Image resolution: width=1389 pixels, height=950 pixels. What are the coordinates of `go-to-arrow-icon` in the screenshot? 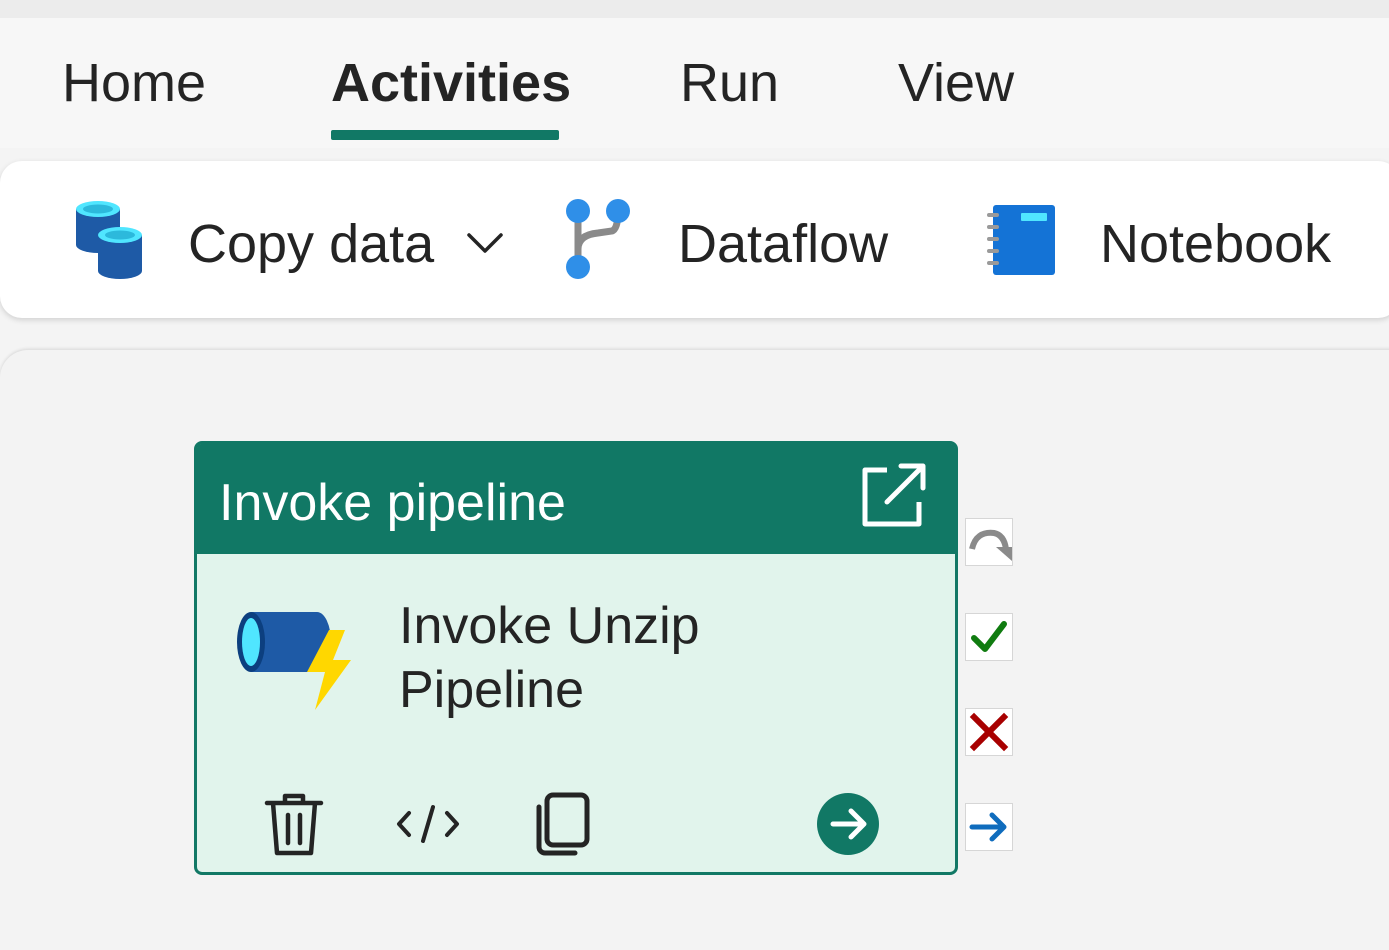 It's located at (848, 824).